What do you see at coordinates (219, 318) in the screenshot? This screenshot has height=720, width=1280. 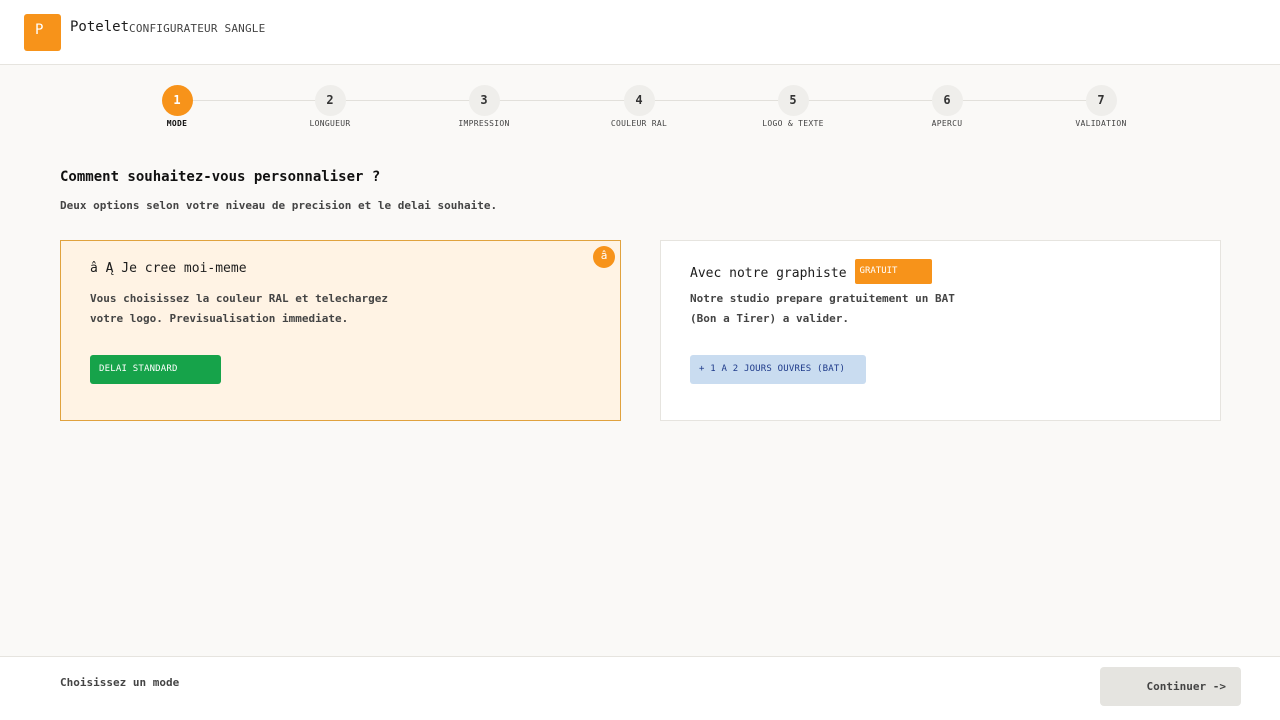 I see `description-line: votre logo. Previsualisation immediate.` at bounding box center [219, 318].